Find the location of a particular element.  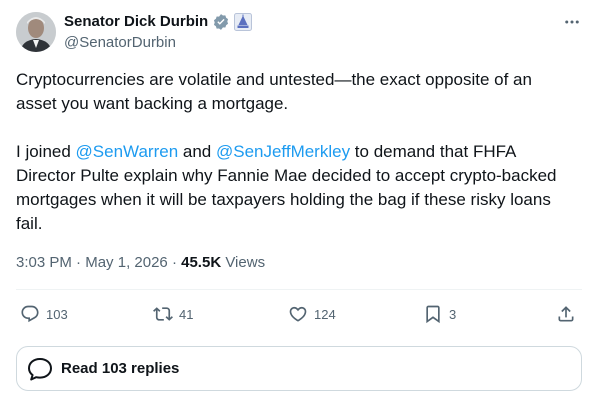

mention-senwarren-link: @SenWarren is located at coordinates (127, 151).